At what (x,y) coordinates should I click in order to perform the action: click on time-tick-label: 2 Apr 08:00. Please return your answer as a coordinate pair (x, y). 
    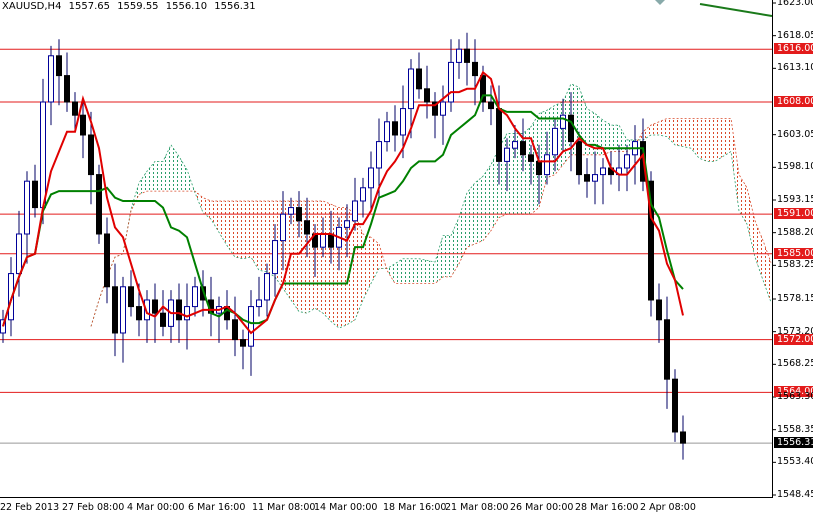
    Looking at the image, I should click on (668, 507).